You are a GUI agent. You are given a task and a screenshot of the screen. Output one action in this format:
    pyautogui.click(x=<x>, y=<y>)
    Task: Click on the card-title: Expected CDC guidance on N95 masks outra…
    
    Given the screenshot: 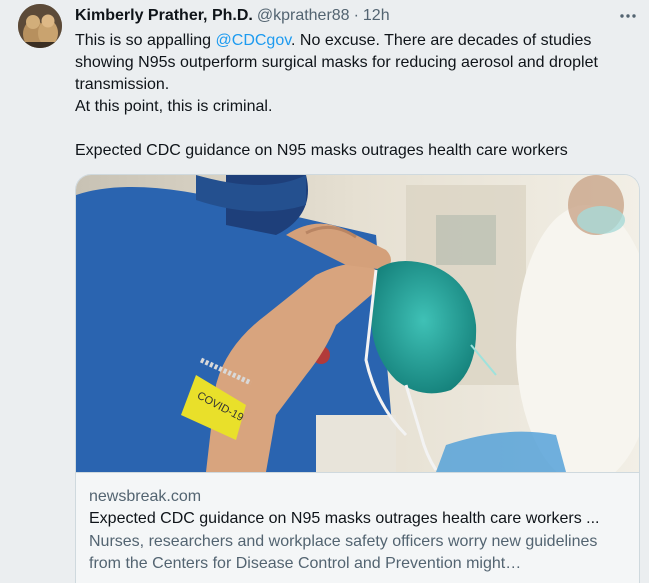 What is the action you would take?
    pyautogui.click(x=344, y=518)
    